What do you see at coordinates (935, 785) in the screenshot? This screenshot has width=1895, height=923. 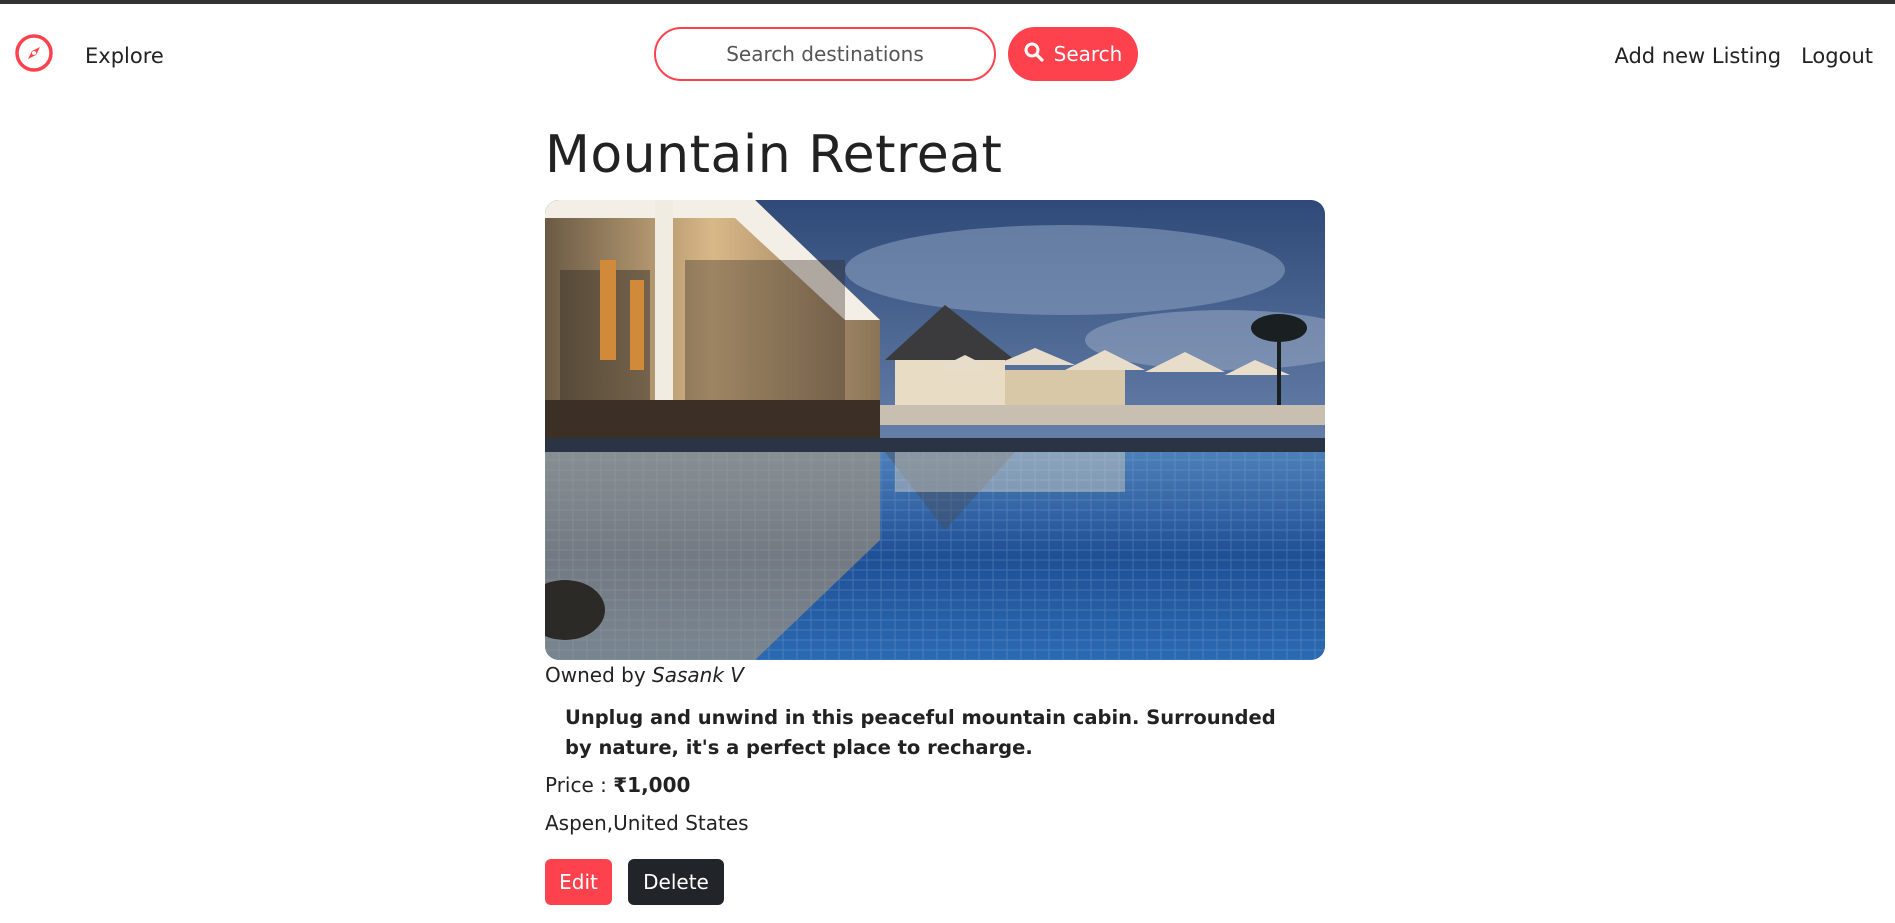 I see `listing-price: Price : ₹1,000` at bounding box center [935, 785].